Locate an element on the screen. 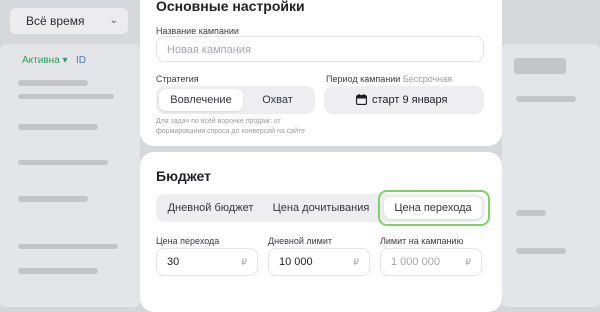  campaign-name-placeholder: Новая кампания is located at coordinates (209, 50).